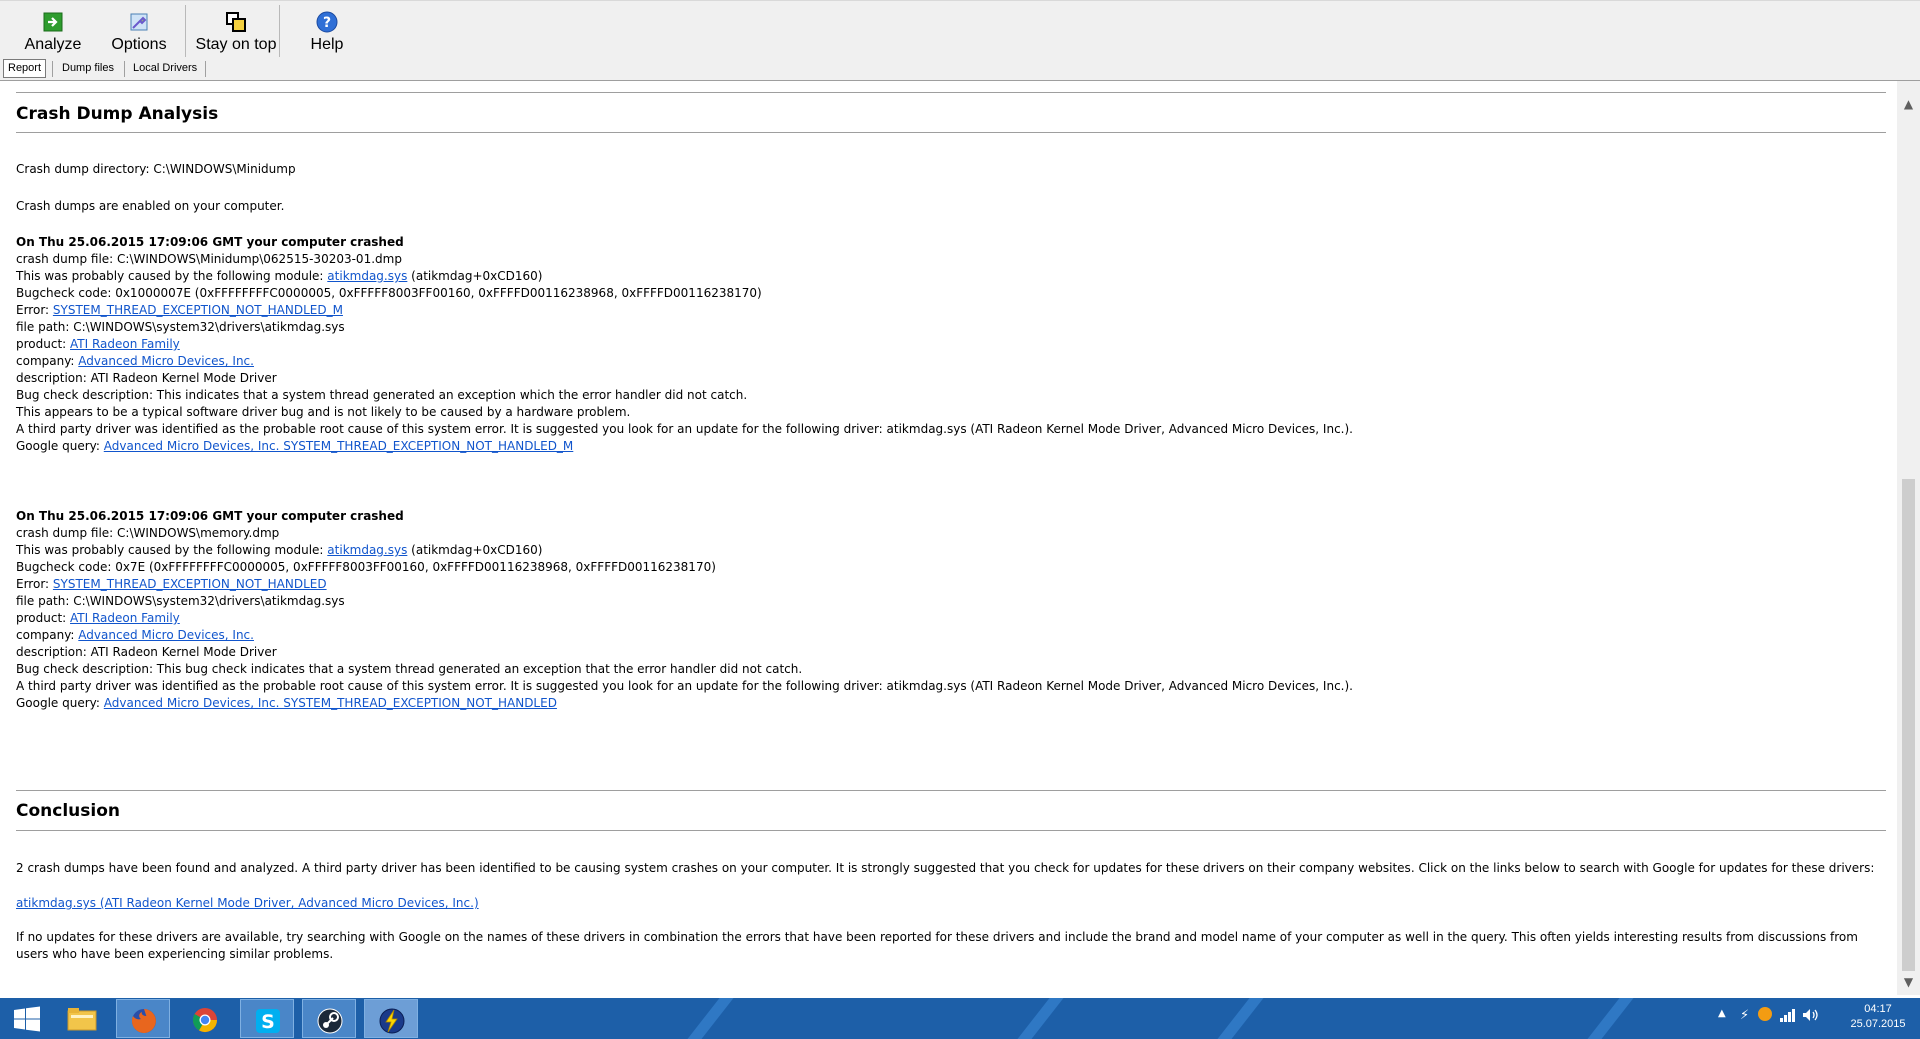 This screenshot has width=1920, height=1039. I want to click on tab-report: Report, so click(25, 68).